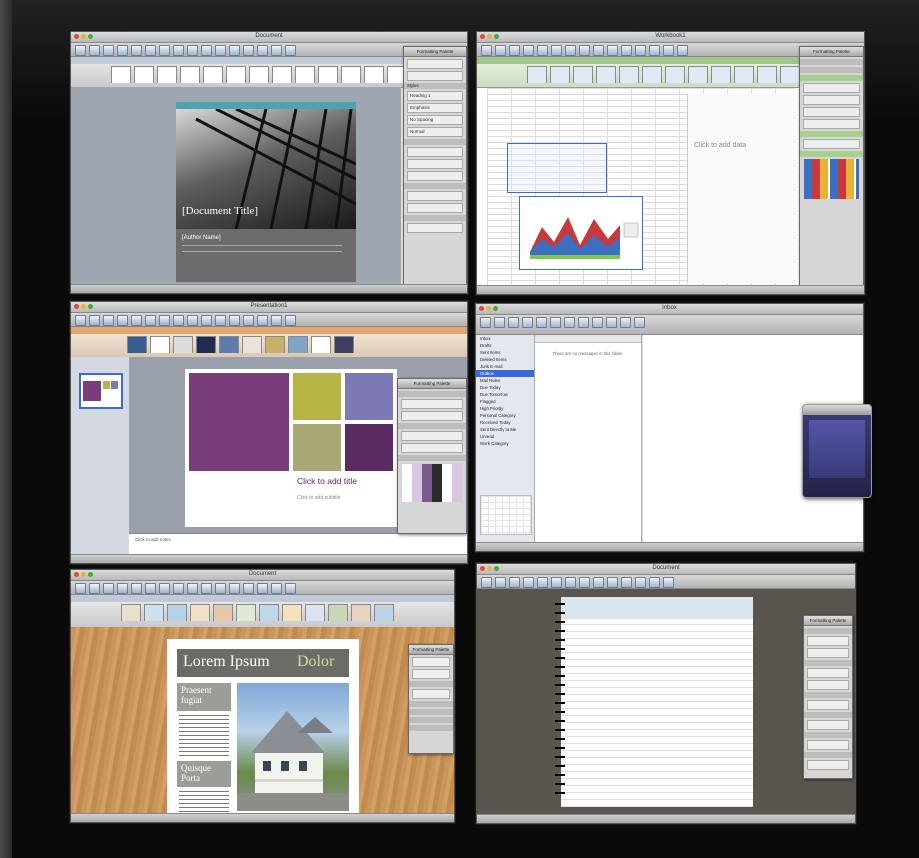  What do you see at coordinates (100, 456) in the screenshot?
I see `slide-sorter-pane` at bounding box center [100, 456].